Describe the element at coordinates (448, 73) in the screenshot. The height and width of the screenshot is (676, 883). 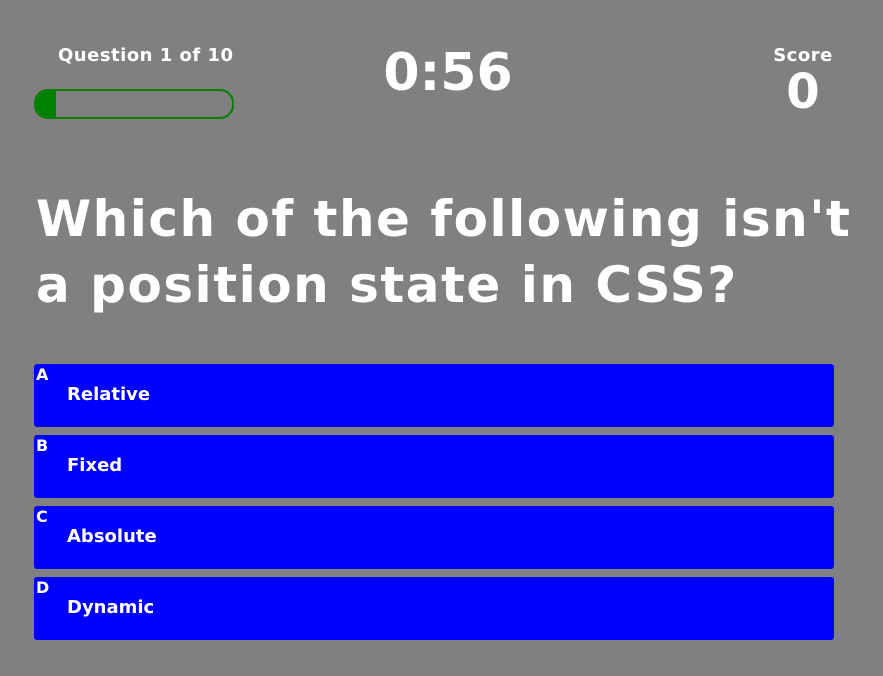
I see `timer: 0:56` at that location.